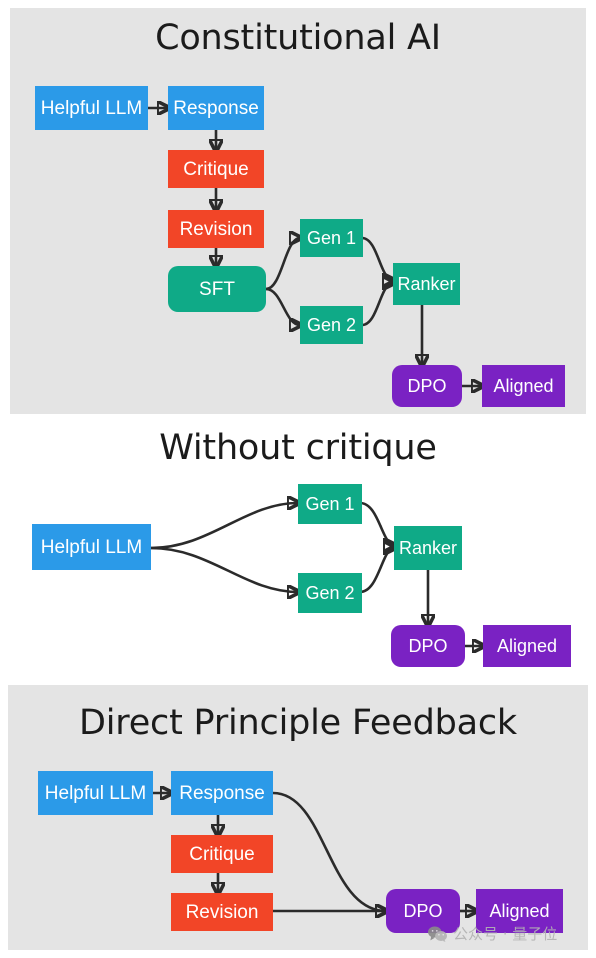 The height and width of the screenshot is (958, 596). What do you see at coordinates (298, 38) in the screenshot?
I see `panel-title-constitutional-ai: Constitutional AI` at bounding box center [298, 38].